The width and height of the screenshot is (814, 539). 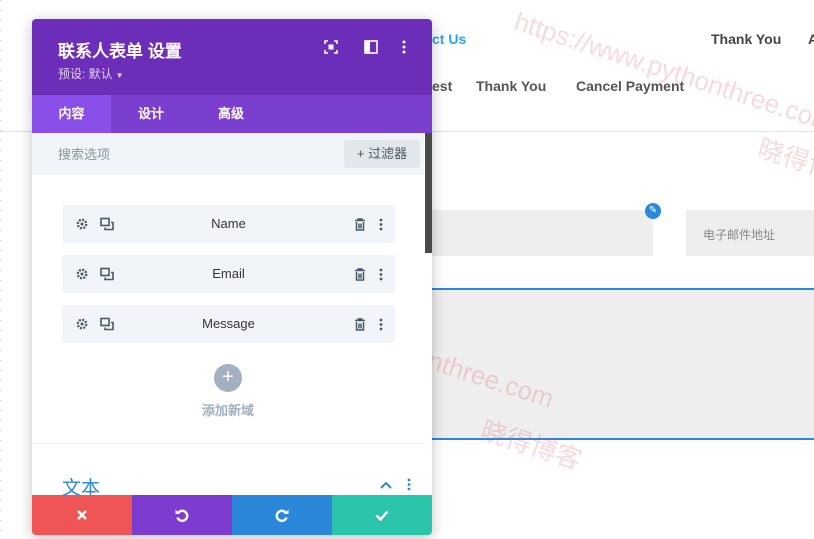 I want to click on watermark-cn: 晓得博客, so click(x=784, y=163).